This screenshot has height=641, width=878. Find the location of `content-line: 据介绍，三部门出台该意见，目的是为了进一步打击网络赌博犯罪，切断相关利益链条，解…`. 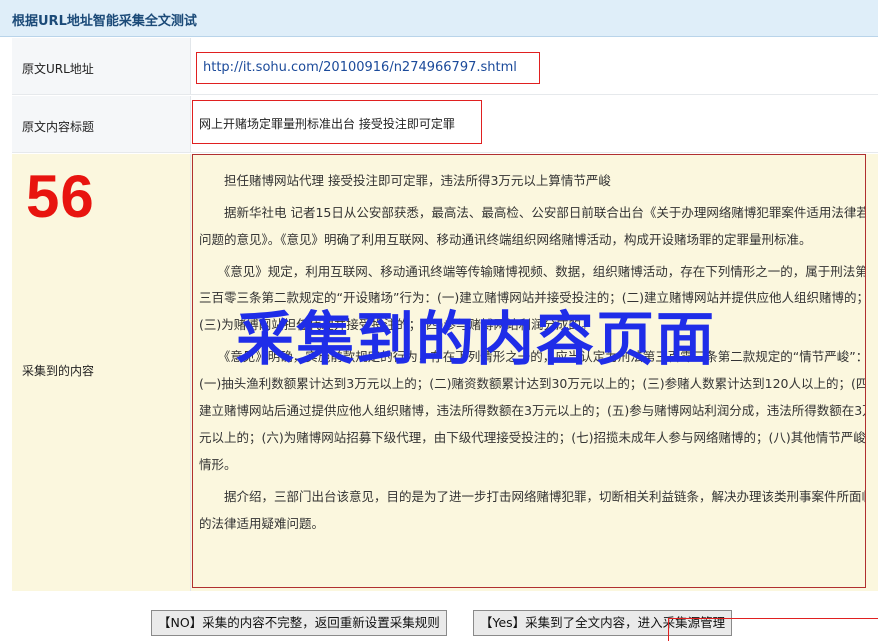

content-line: 据介绍，三部门出台该意见，目的是为了进一步打击网络赌博犯罪，切断相关利益链条，解… is located at coordinates (532, 496).